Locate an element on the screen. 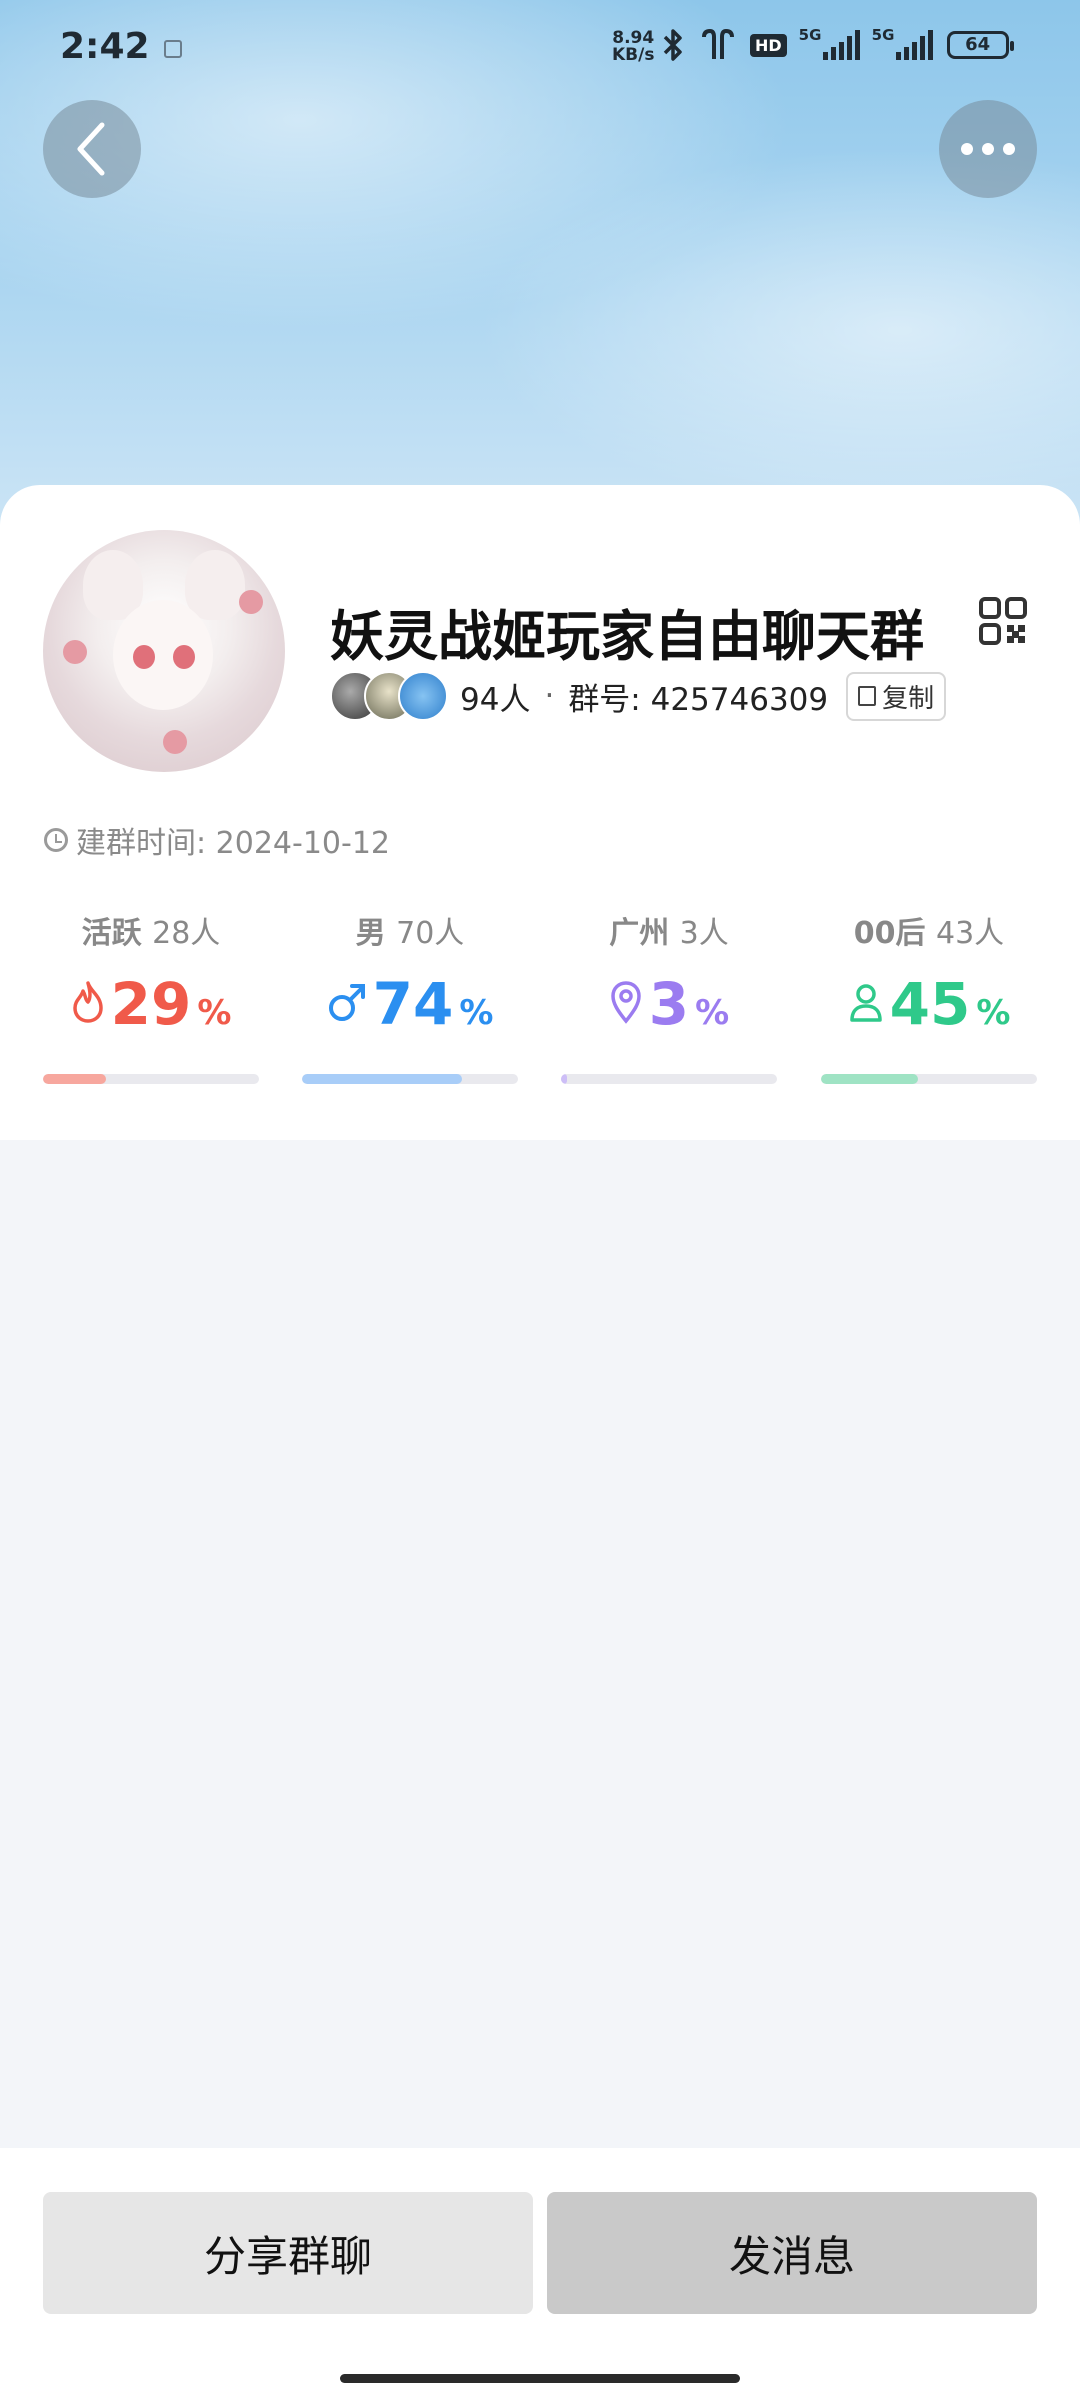 Image resolution: width=1080 pixels, height=2400 pixels. stat-label: 男 70人 is located at coordinates (410, 930).